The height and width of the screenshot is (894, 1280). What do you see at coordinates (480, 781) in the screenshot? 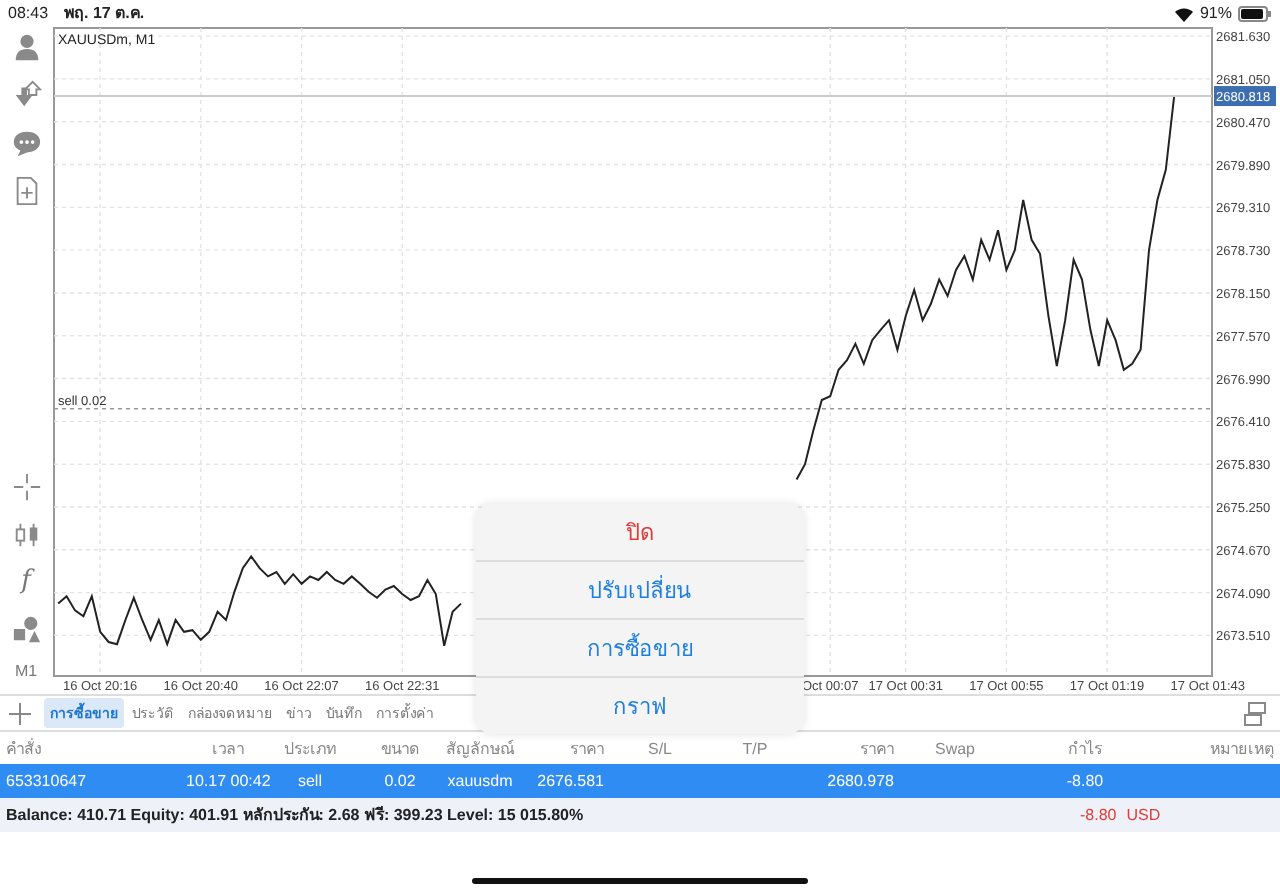
I see `table-cell: xauusdm` at bounding box center [480, 781].